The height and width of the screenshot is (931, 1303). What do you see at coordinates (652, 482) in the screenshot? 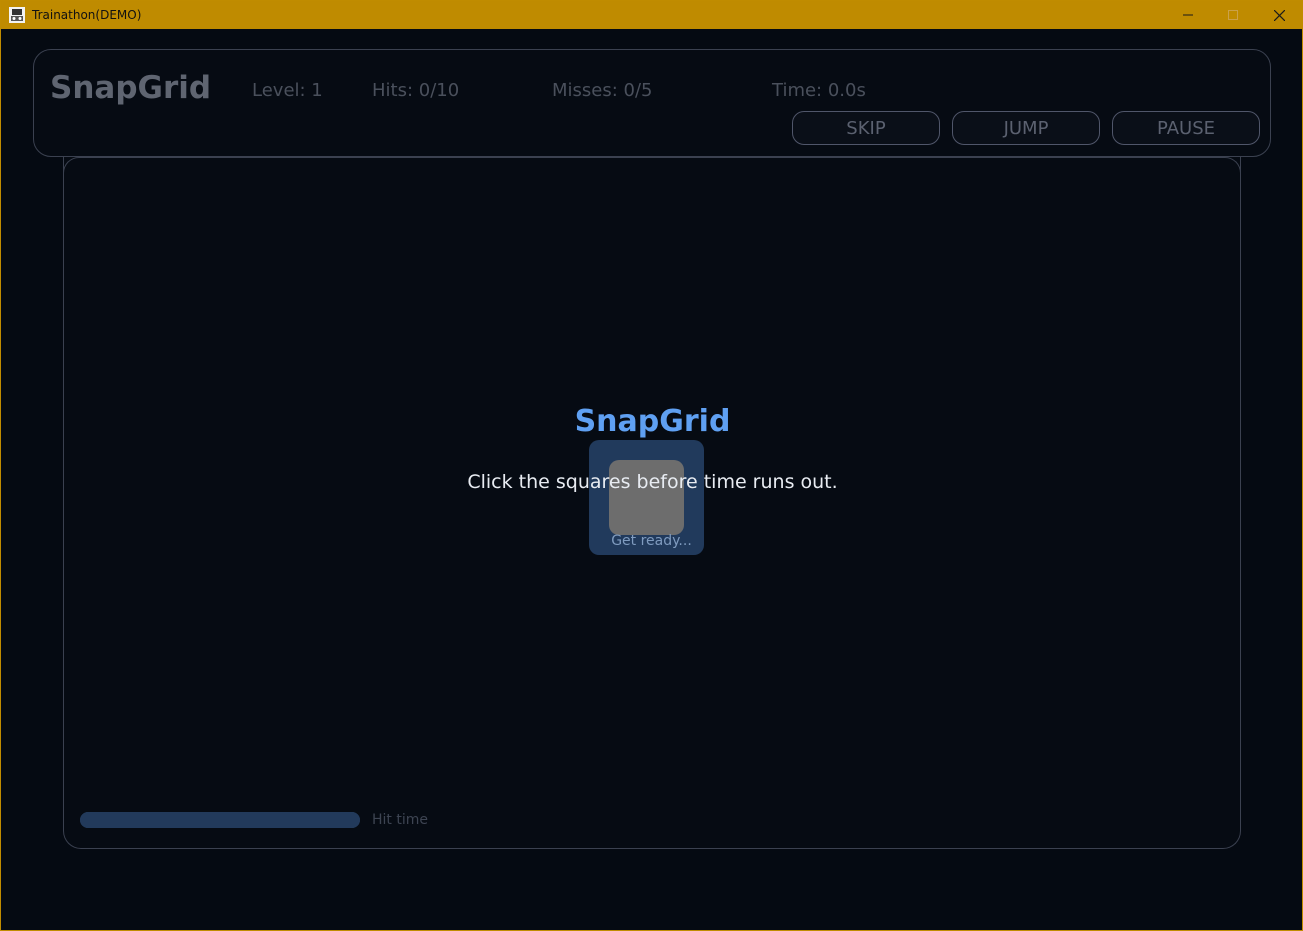
I see `intro-instructions: Click the squares before time runs out.` at bounding box center [652, 482].